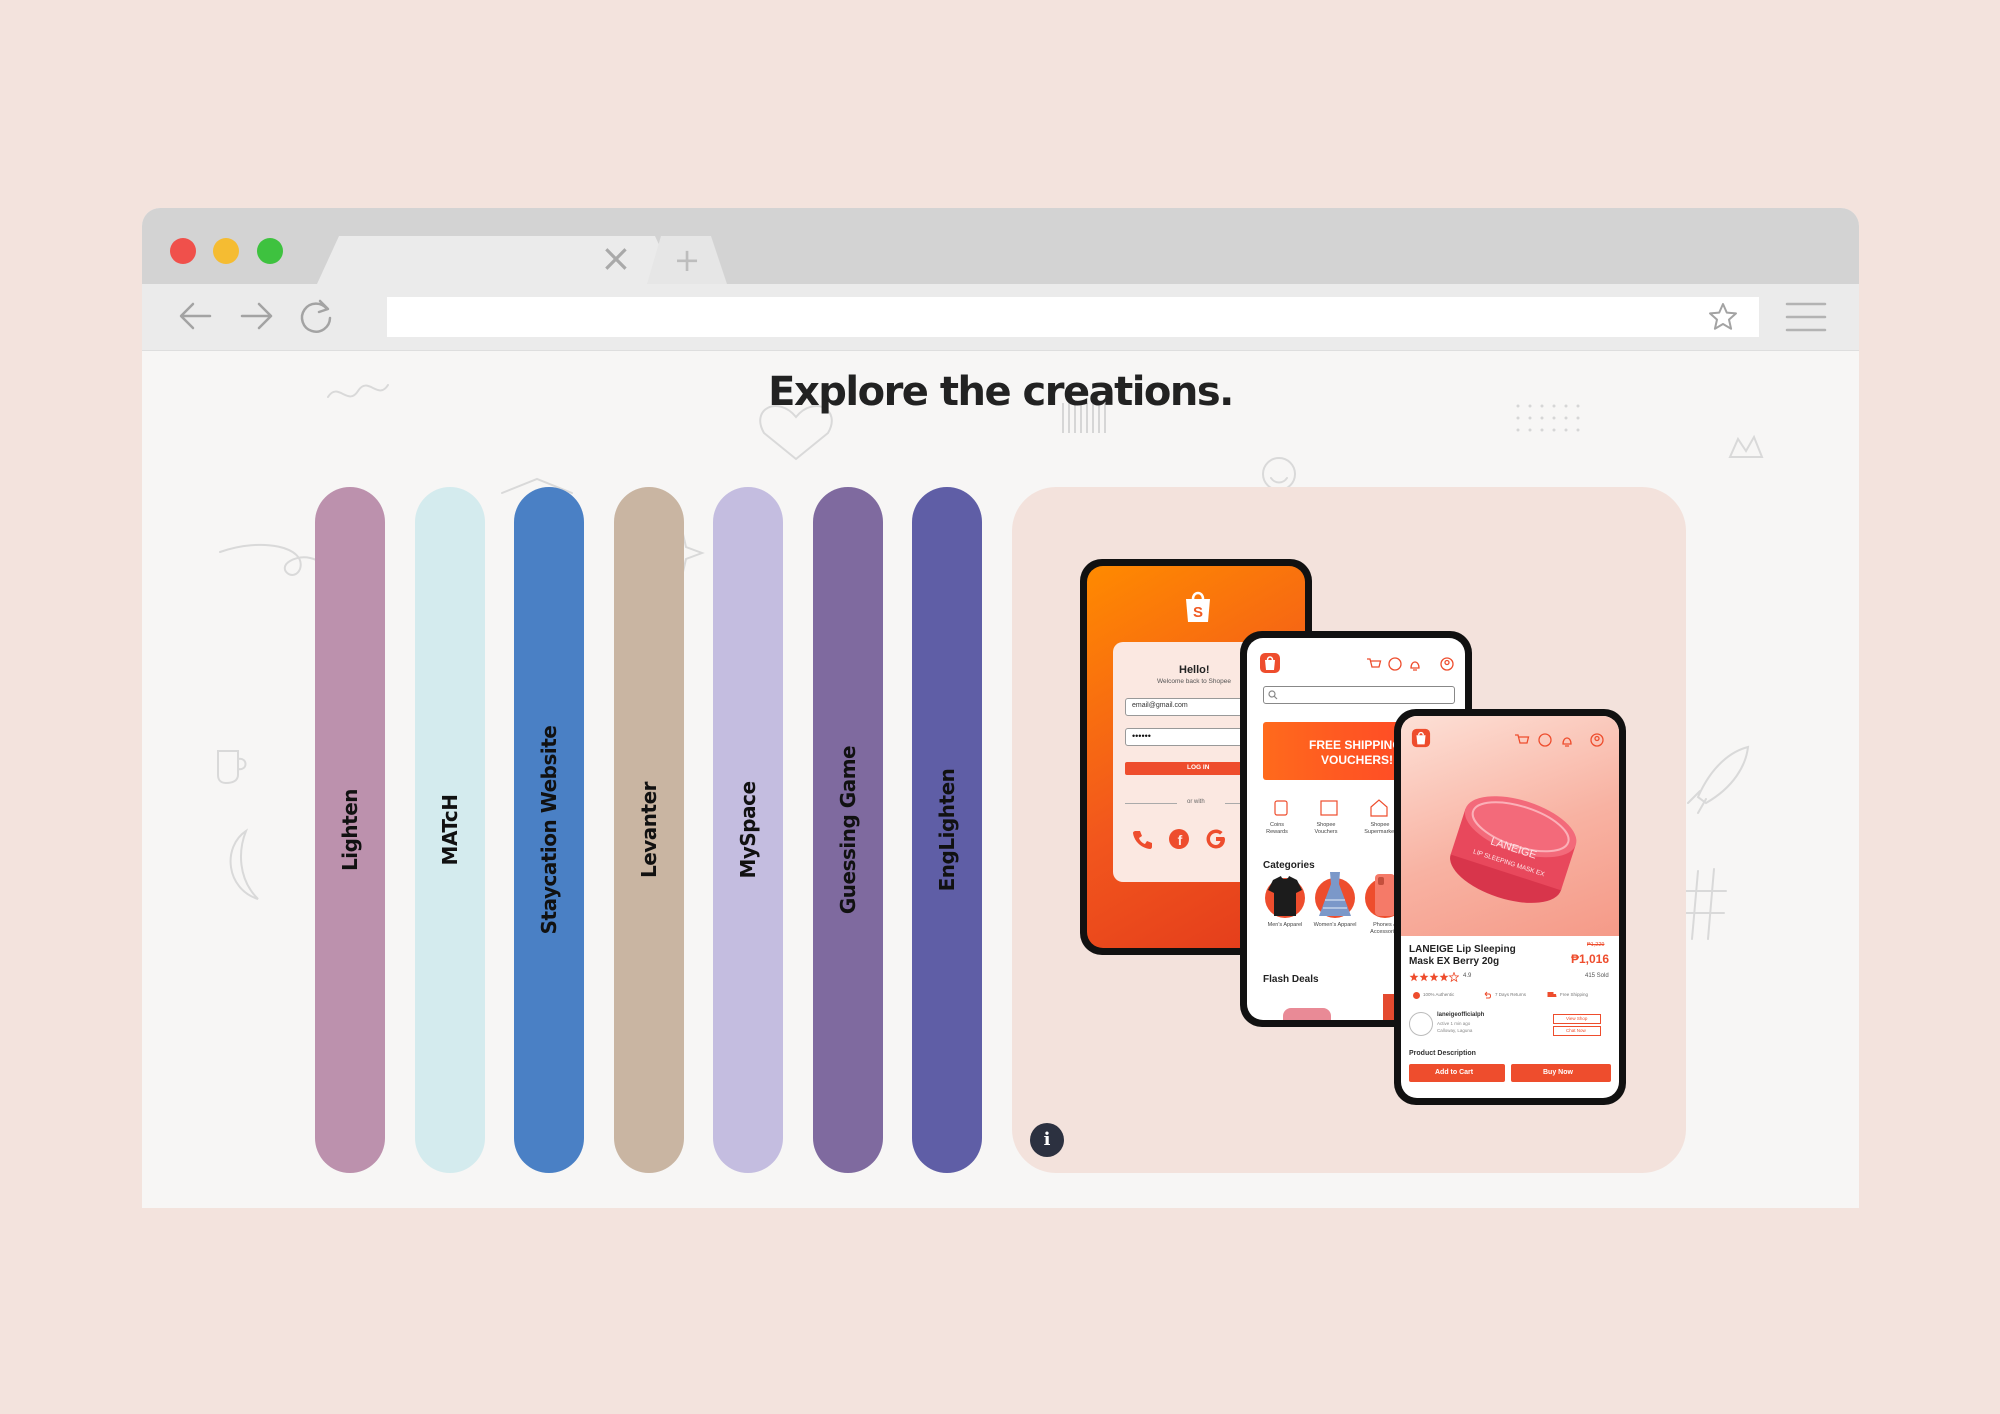 This screenshot has width=2000, height=1414. Describe the element at coordinates (1001, 392) in the screenshot. I see `page-title: Explore the creations.` at that location.